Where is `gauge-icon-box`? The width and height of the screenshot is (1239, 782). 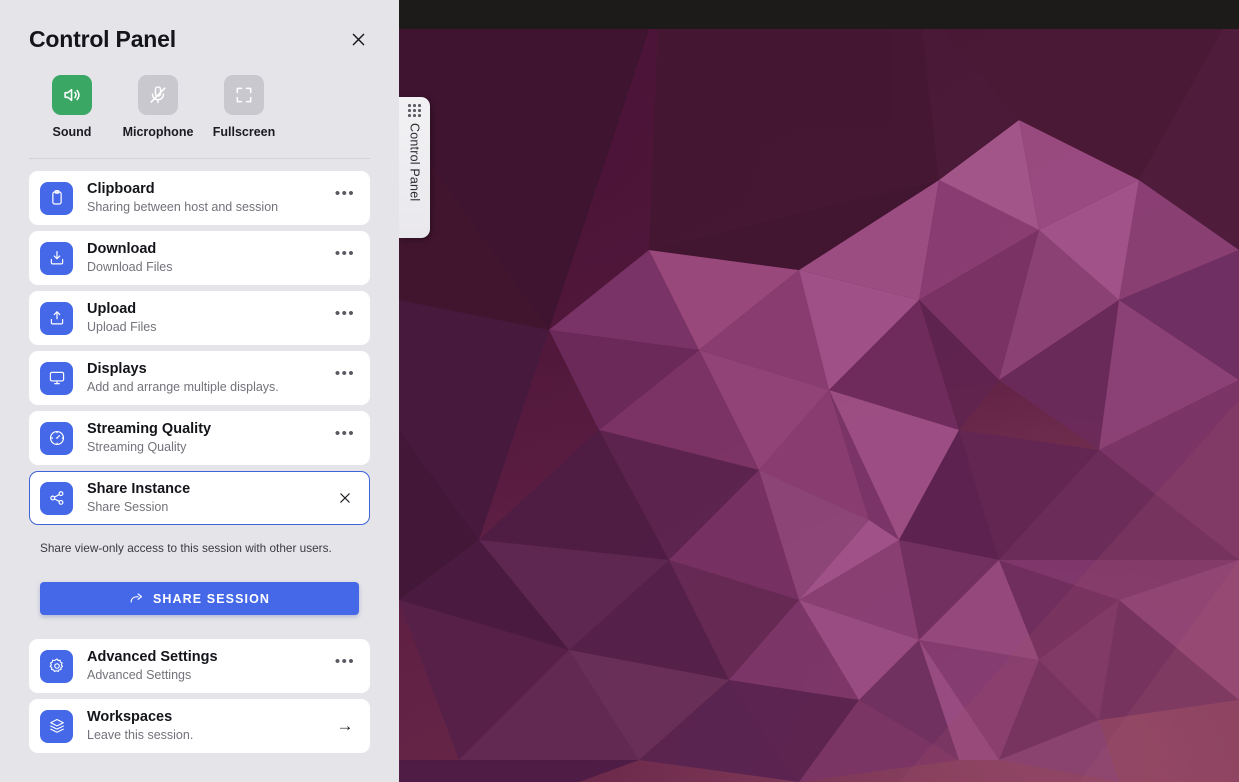 gauge-icon-box is located at coordinates (56, 438).